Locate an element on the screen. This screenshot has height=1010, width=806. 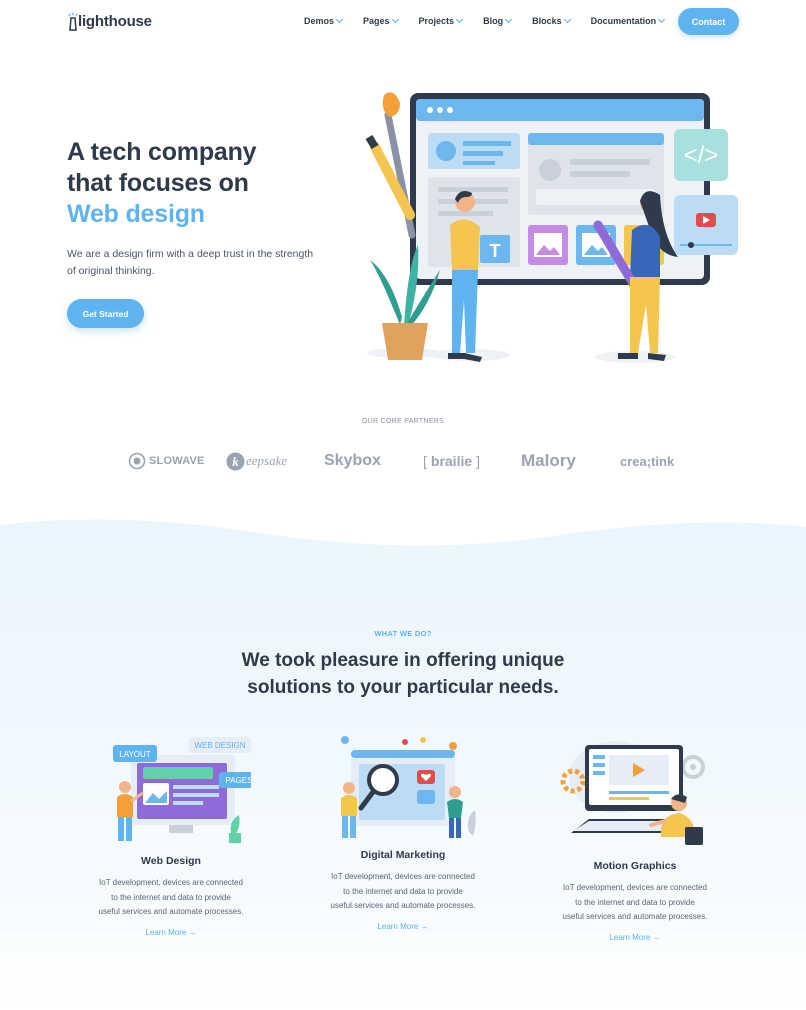
partners-label: OUR CORE PARTNERS is located at coordinates (403, 421).